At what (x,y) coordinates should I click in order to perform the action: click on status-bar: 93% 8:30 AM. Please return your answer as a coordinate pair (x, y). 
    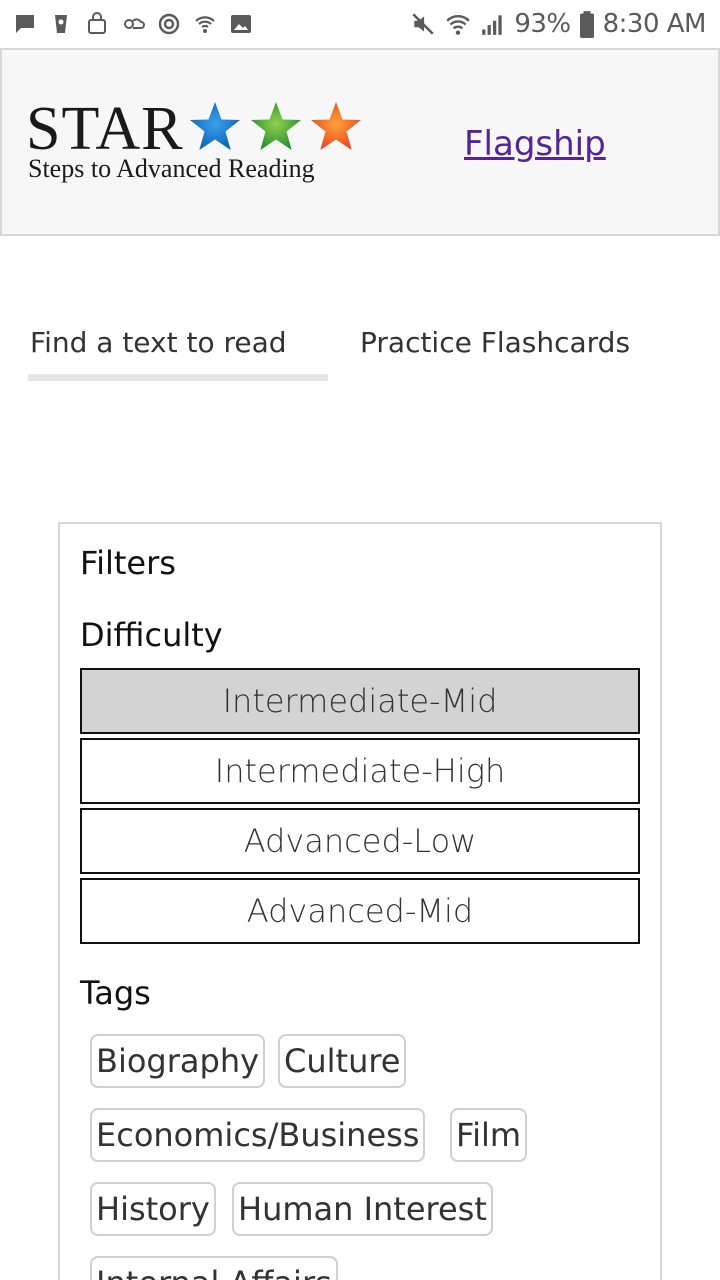
    Looking at the image, I should click on (360, 24).